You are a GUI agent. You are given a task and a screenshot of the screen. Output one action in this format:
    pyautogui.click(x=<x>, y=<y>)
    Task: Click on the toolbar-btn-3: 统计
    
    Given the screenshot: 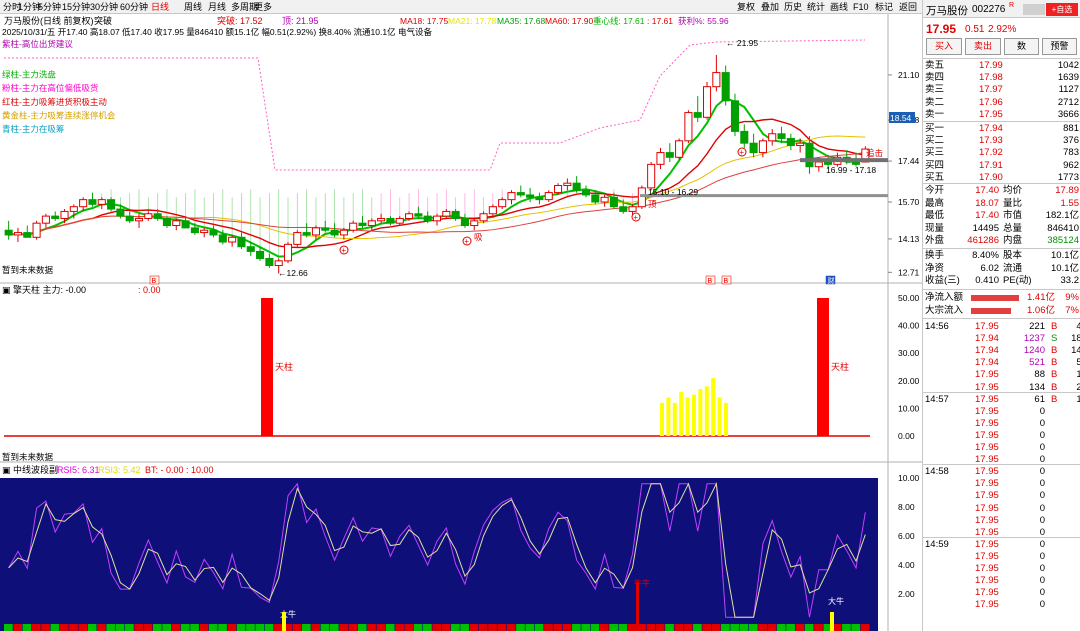 What is the action you would take?
    pyautogui.click(x=816, y=7)
    